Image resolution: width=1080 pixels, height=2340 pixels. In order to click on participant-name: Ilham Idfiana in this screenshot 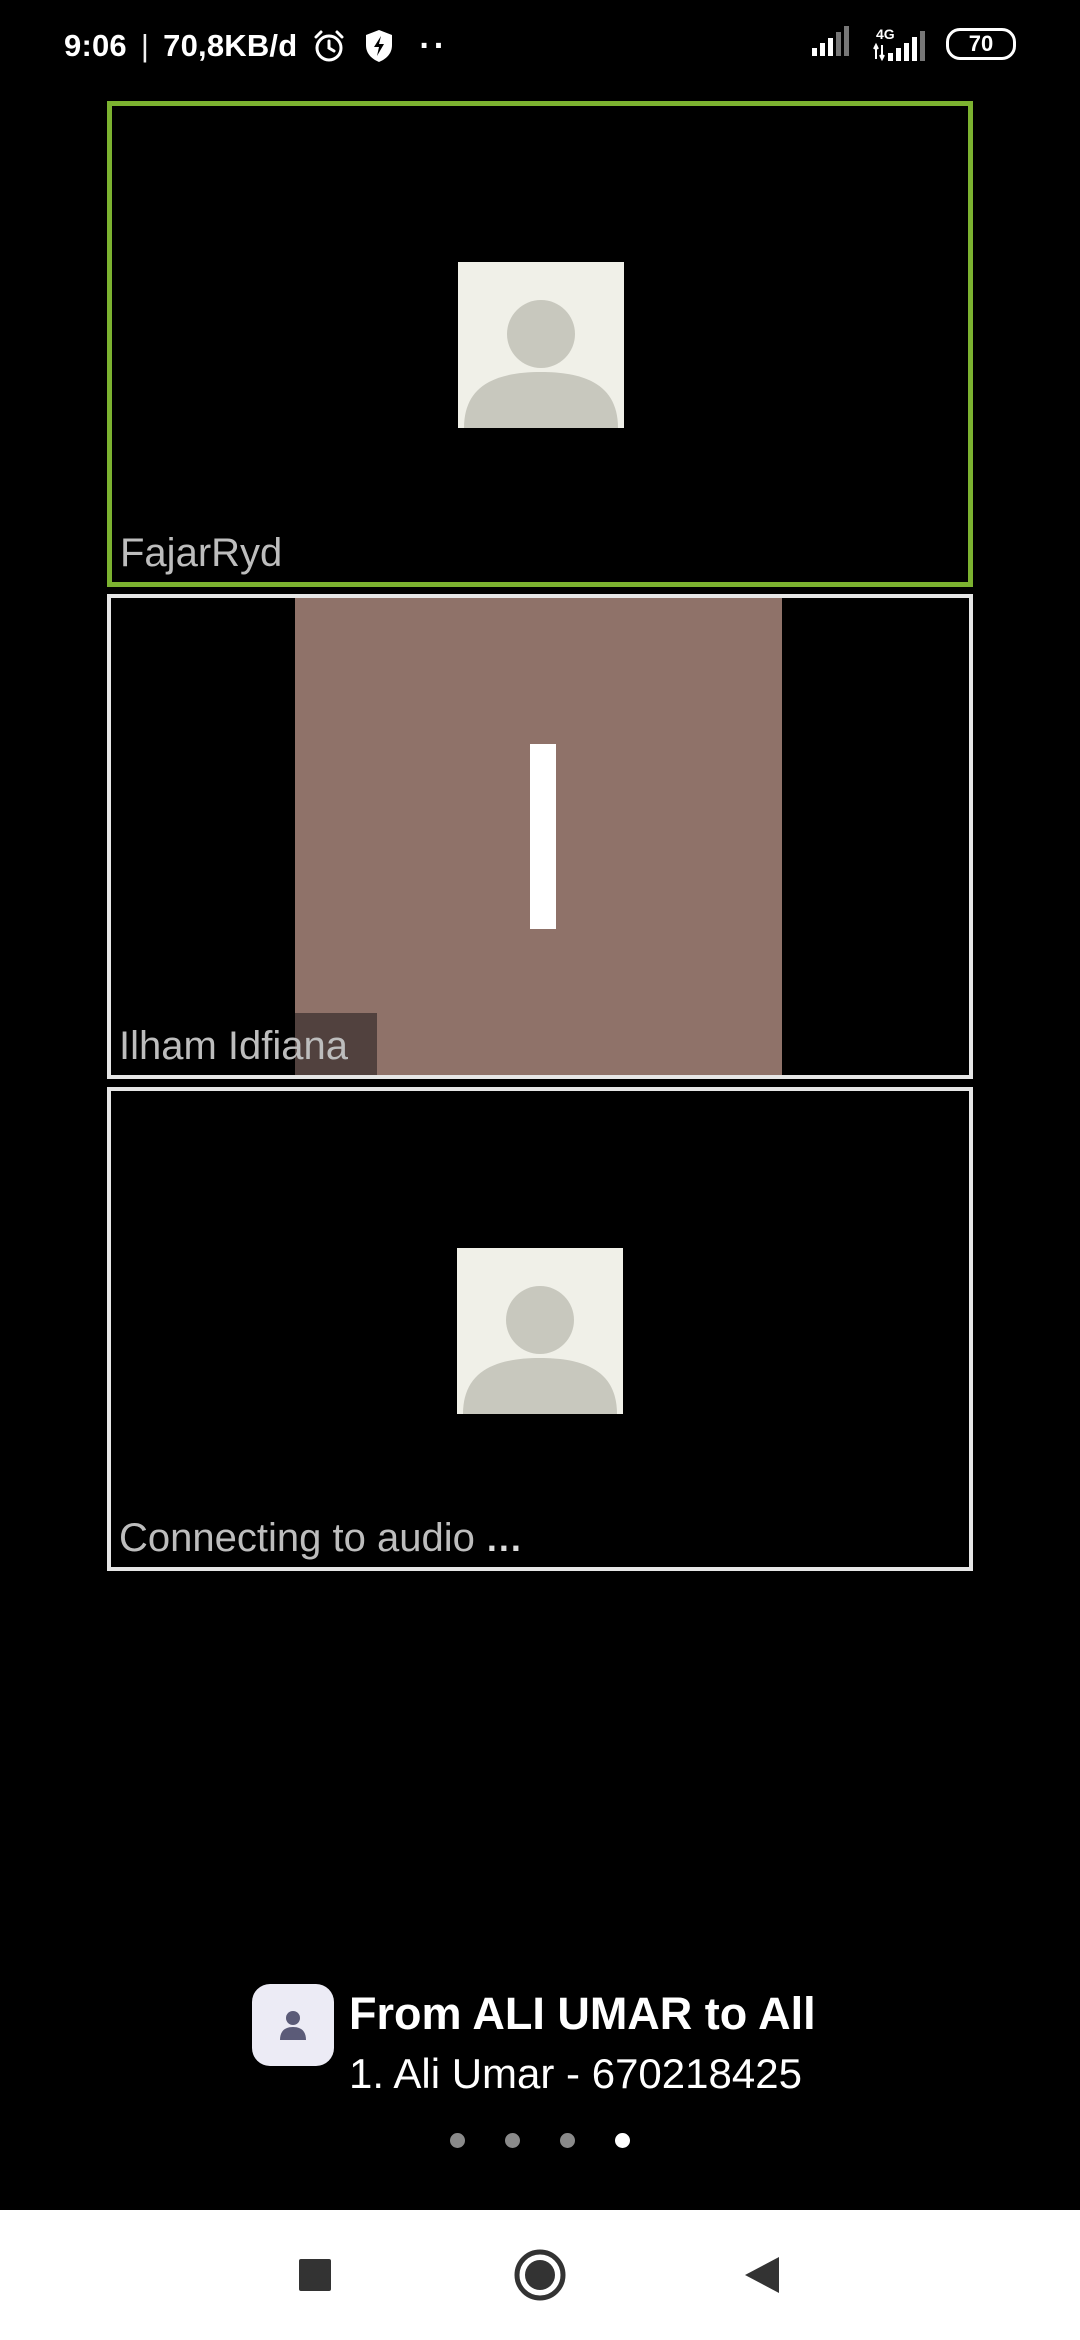, I will do `click(234, 1046)`.